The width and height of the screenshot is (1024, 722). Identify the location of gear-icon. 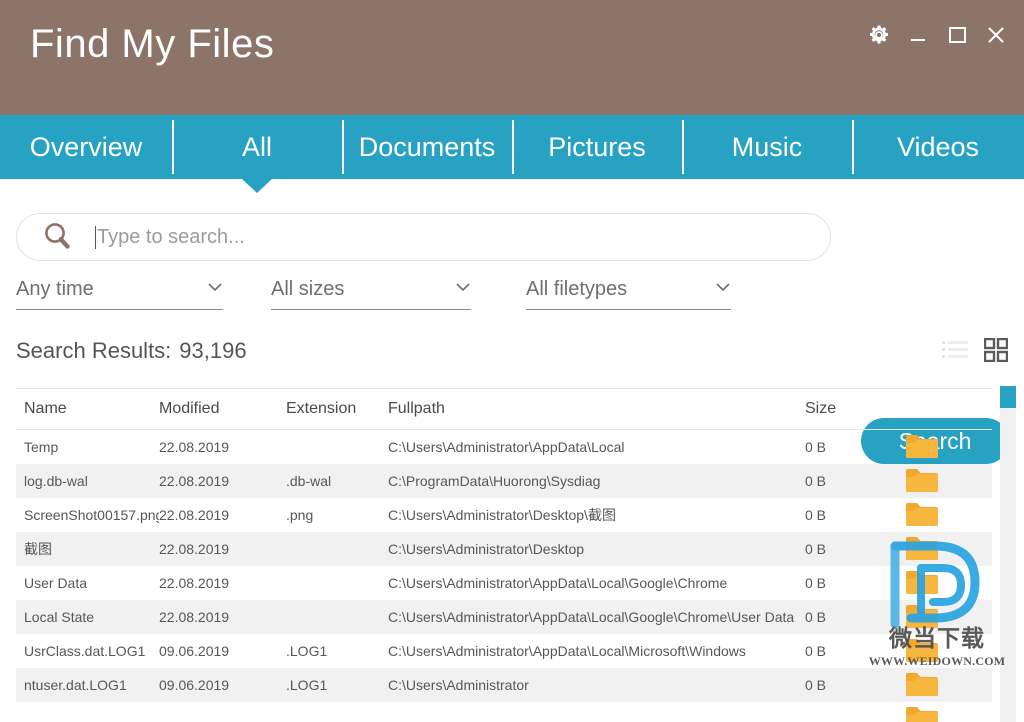
(879, 34).